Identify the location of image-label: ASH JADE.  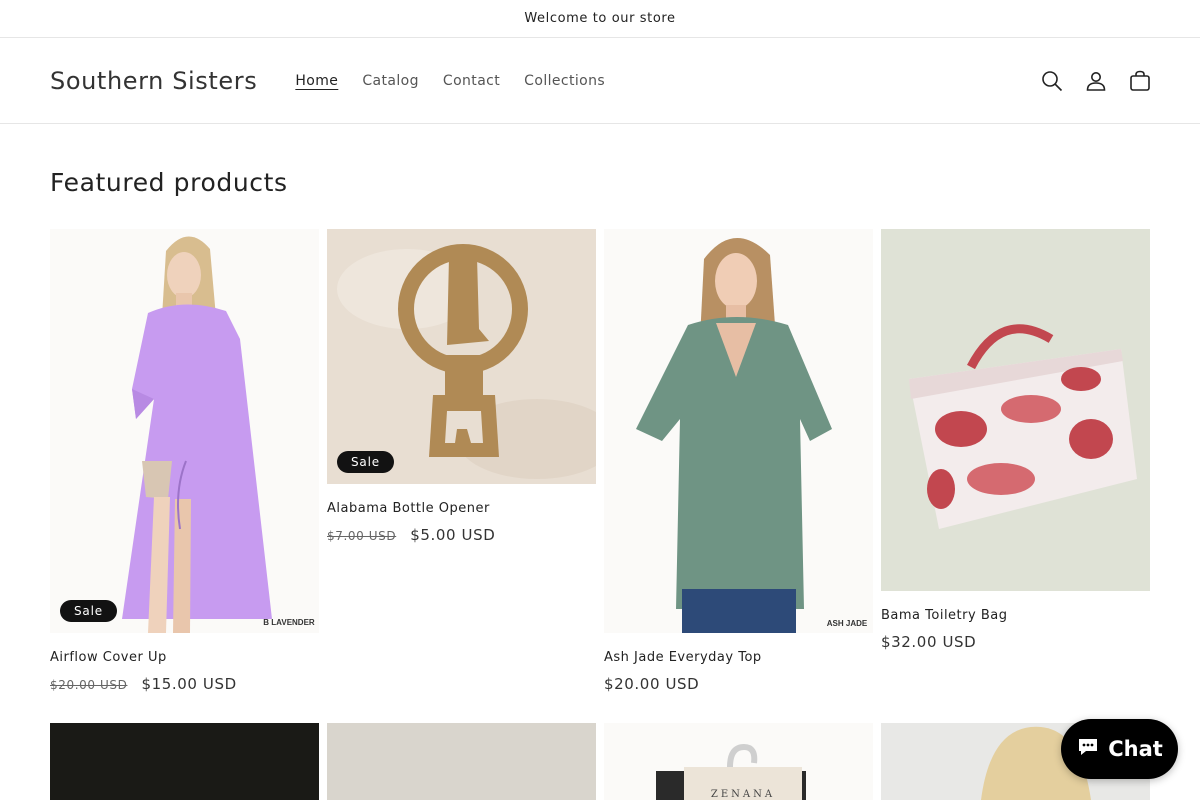
(847, 623).